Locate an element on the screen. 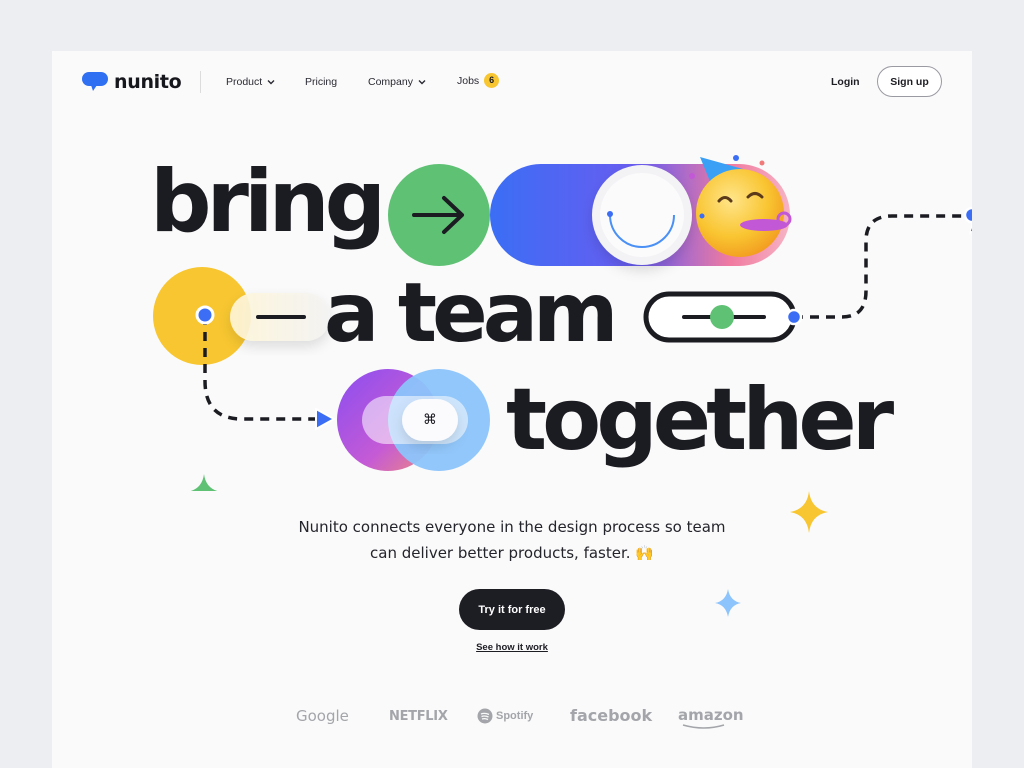  arrow-circle-icon is located at coordinates (439, 215).